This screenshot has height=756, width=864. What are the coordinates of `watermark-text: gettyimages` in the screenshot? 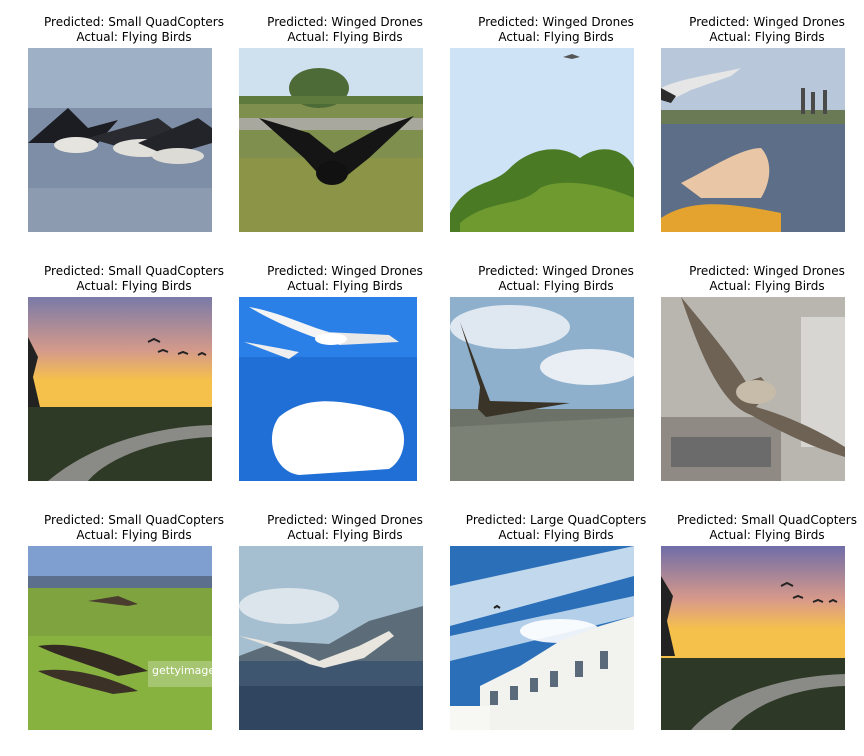 It's located at (182, 670).